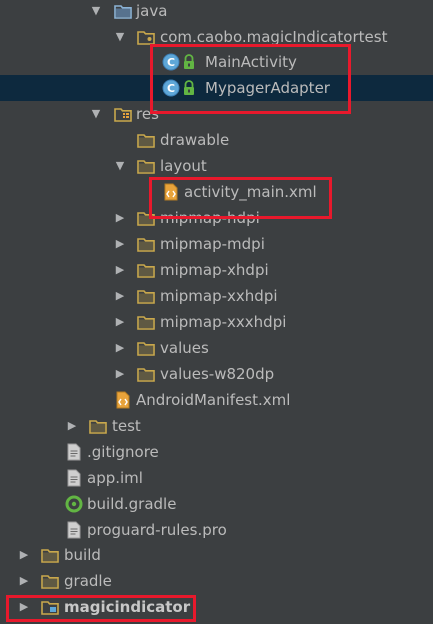 This screenshot has width=433, height=624. Describe the element at coordinates (219, 296) in the screenshot. I see `tree-item-label: mipmap-xxhdpi` at that location.